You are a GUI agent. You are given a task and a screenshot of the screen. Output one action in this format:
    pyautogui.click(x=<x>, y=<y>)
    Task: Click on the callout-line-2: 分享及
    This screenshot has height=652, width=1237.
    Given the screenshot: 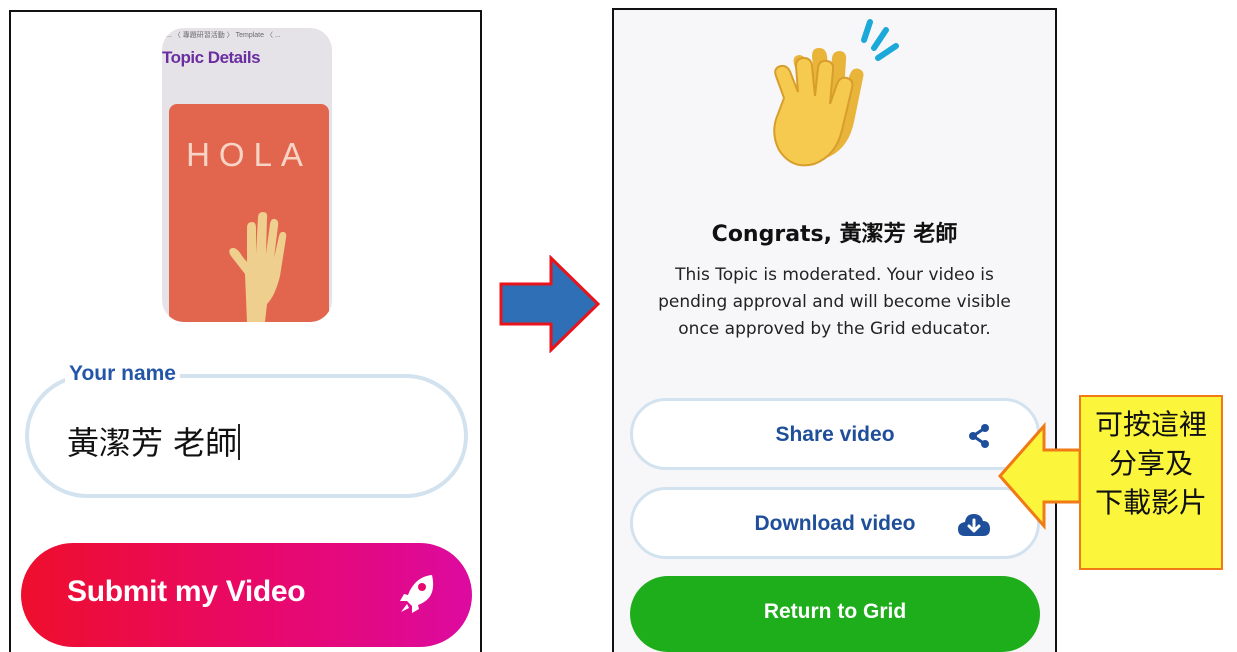 What is the action you would take?
    pyautogui.click(x=1150, y=463)
    